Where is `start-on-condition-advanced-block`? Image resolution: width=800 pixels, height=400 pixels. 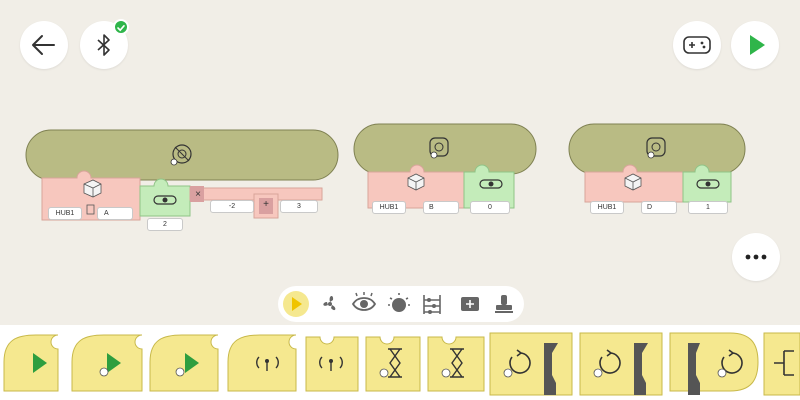 start-on-condition-advanced-block is located at coordinates (184, 363).